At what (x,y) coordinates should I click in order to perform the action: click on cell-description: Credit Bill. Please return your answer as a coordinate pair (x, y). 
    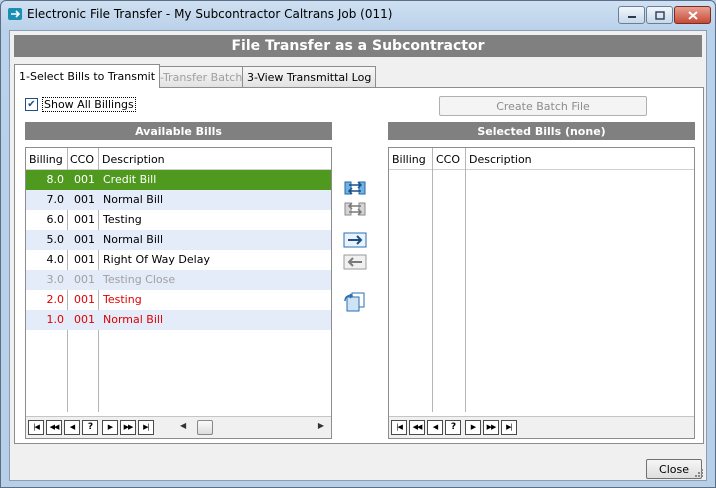
    Looking at the image, I should click on (130, 179).